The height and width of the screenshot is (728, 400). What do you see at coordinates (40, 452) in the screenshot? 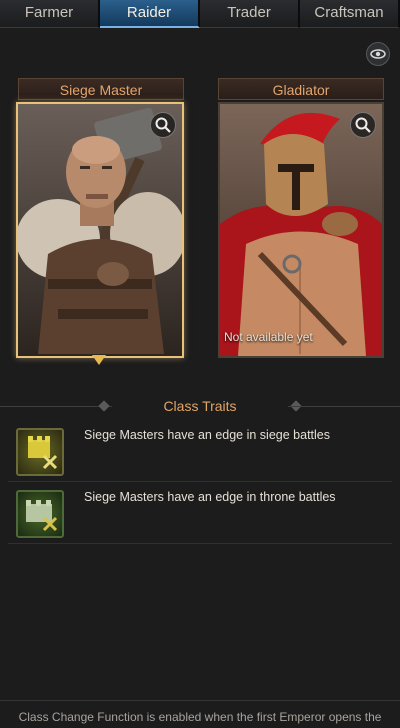
I see `siege-trait-icon` at bounding box center [40, 452].